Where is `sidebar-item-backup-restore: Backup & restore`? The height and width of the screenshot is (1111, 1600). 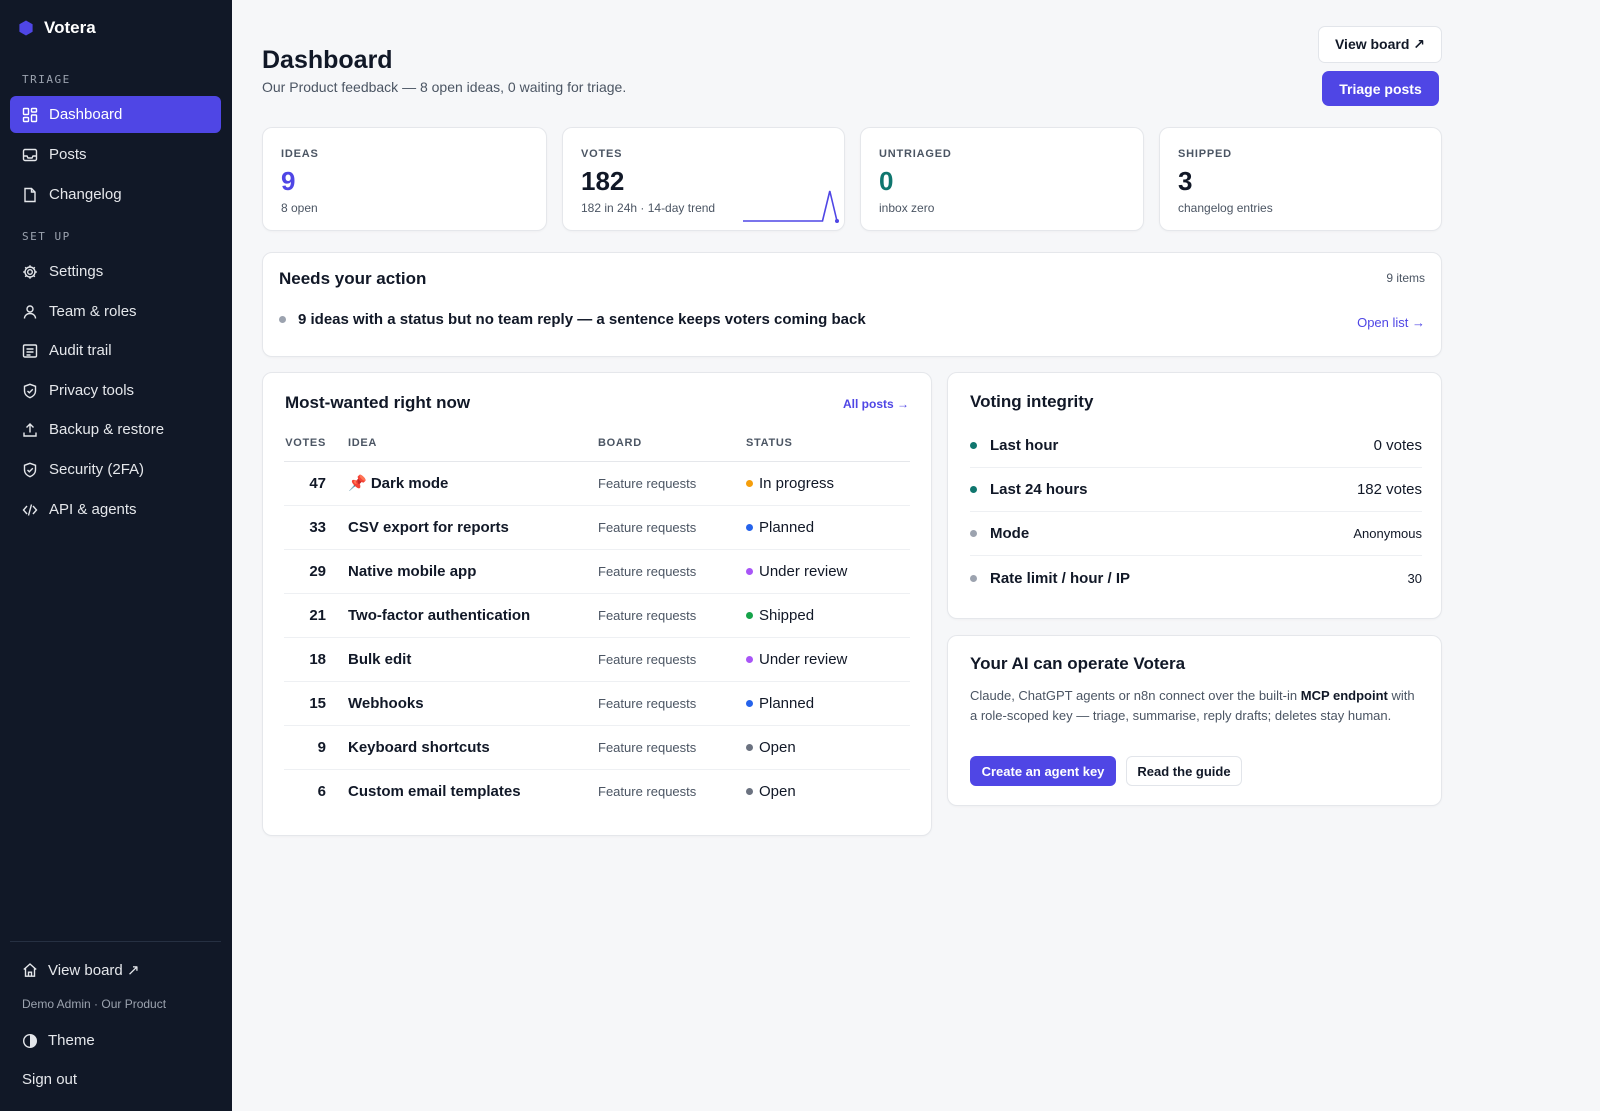
sidebar-item-backup-restore: Backup & restore is located at coordinates (115, 429).